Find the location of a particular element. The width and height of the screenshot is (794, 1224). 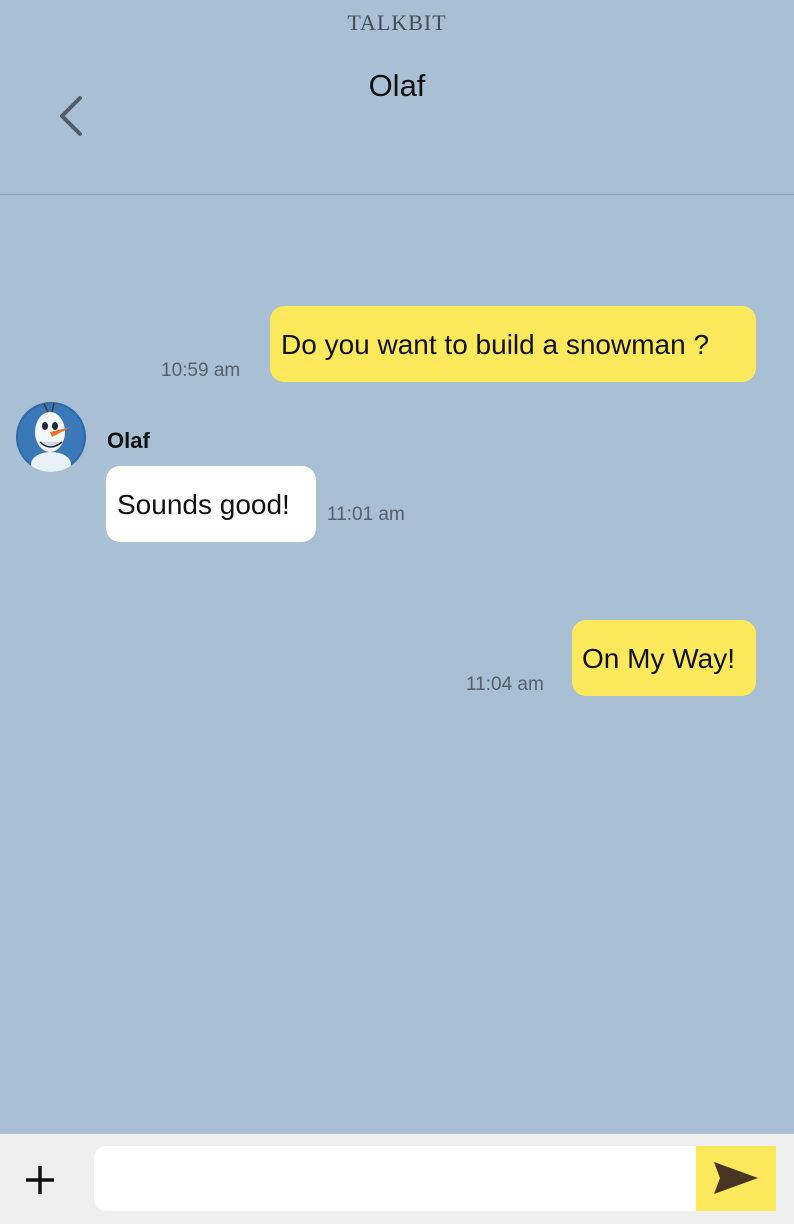

avatar is located at coordinates (51, 437).